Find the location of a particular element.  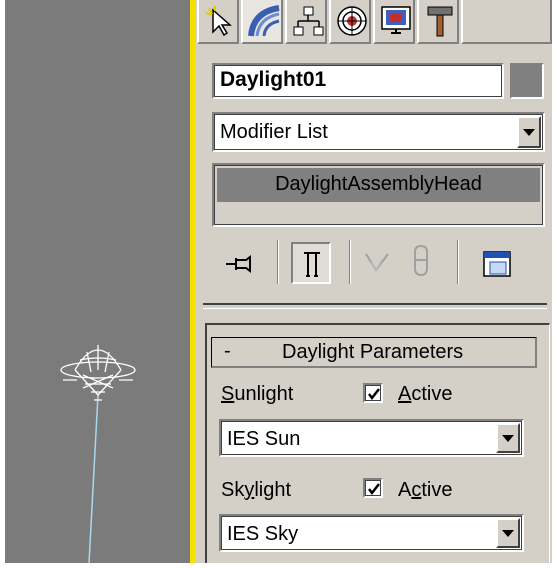

show-end-result-button is located at coordinates (311, 263).